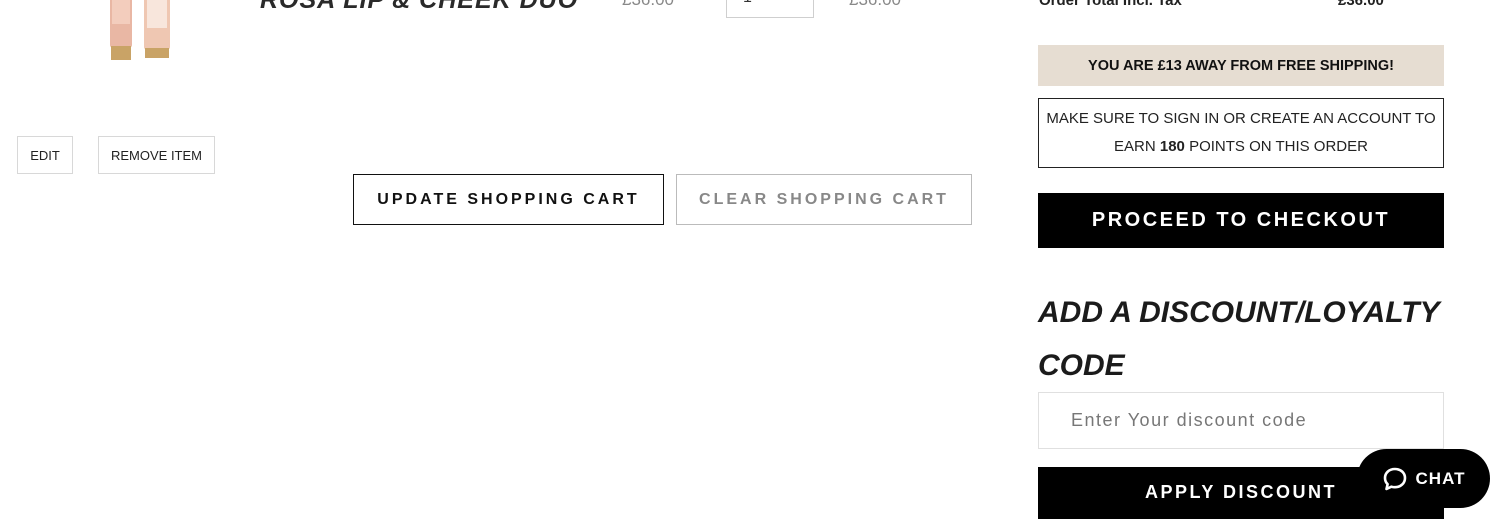  I want to click on proceed-to-checkout-button: PROCEED TO CHECKOUT, so click(1241, 220).